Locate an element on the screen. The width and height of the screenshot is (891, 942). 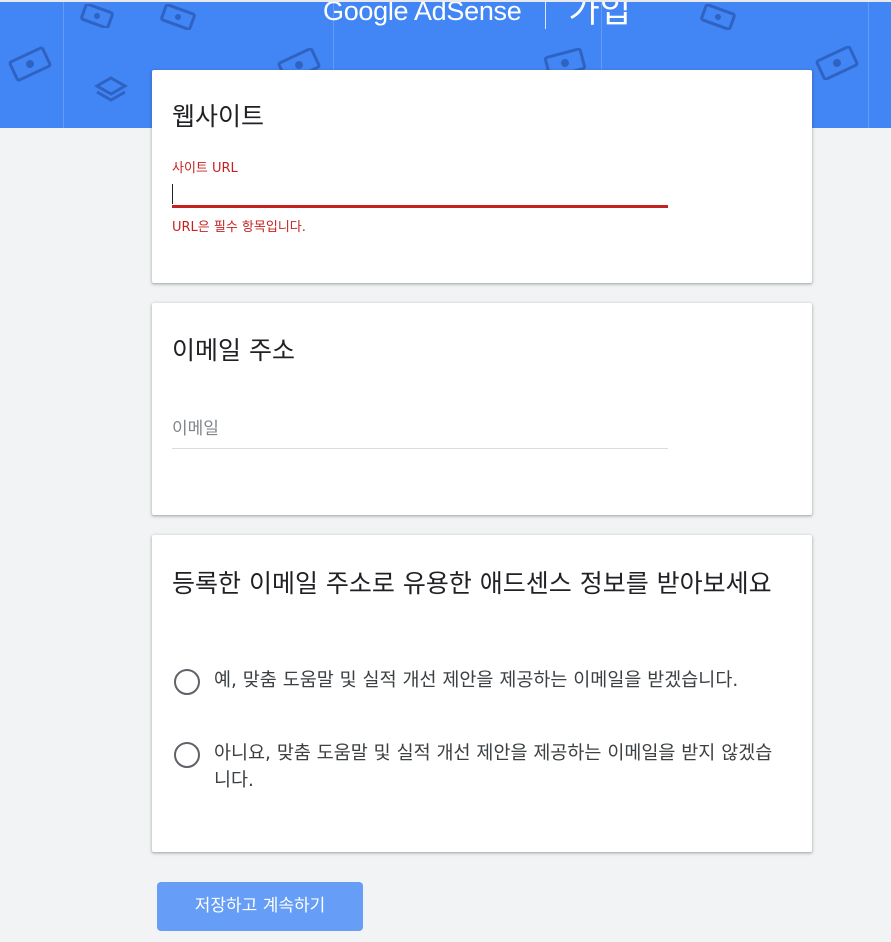
site-url-input is located at coordinates (420, 192).